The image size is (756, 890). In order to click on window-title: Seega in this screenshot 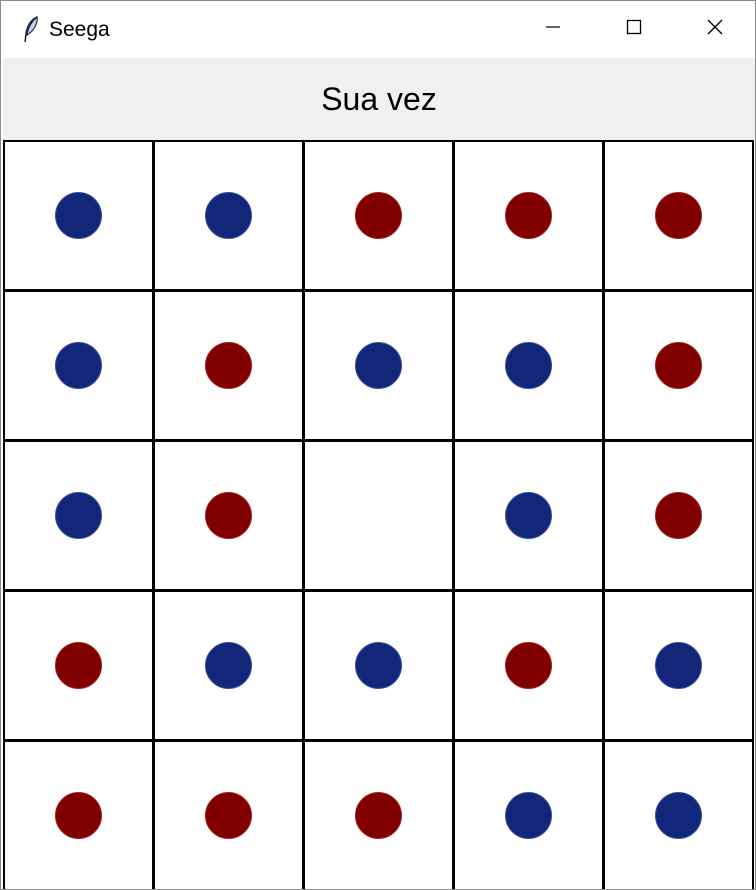, I will do `click(79, 29)`.